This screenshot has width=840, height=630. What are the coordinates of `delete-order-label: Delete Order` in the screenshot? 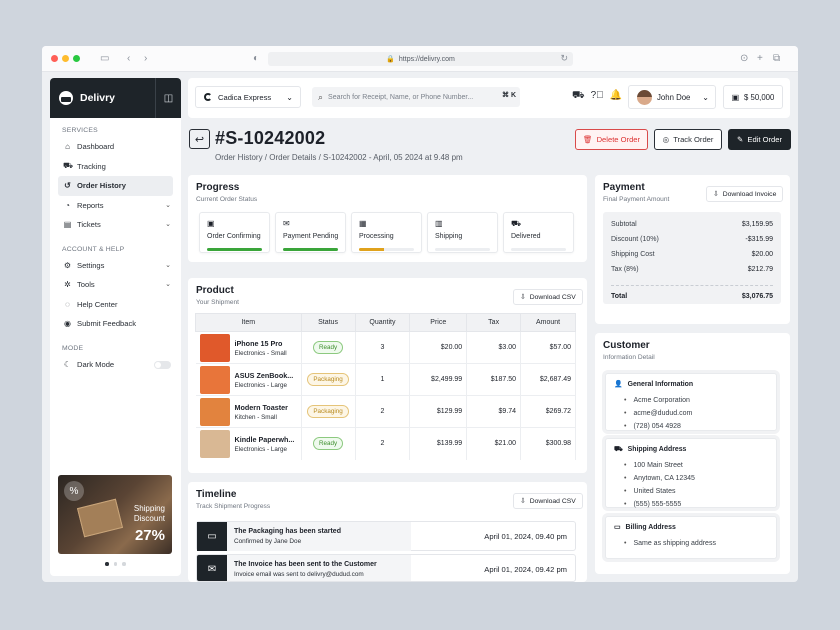 It's located at (618, 139).